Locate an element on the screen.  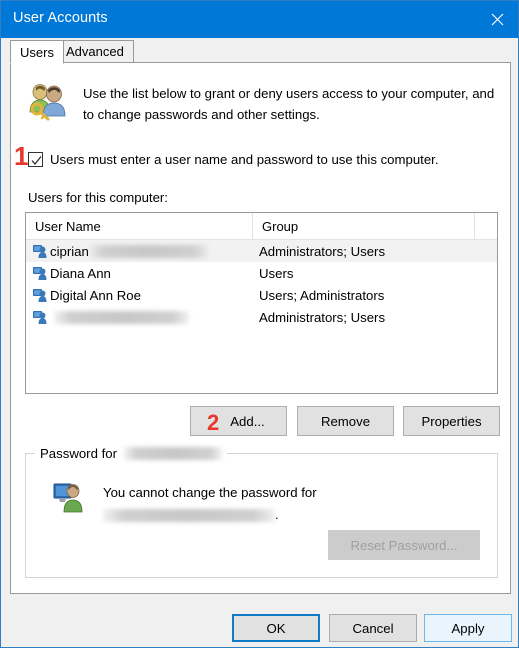
password-group-legend-label: Password for is located at coordinates (78, 453).